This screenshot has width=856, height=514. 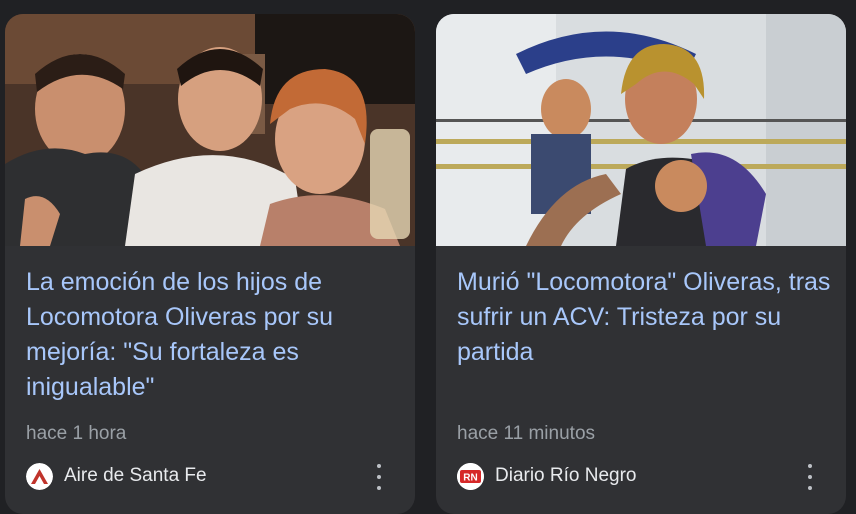 What do you see at coordinates (566, 475) in the screenshot?
I see `source-name: Diario Río Negro` at bounding box center [566, 475].